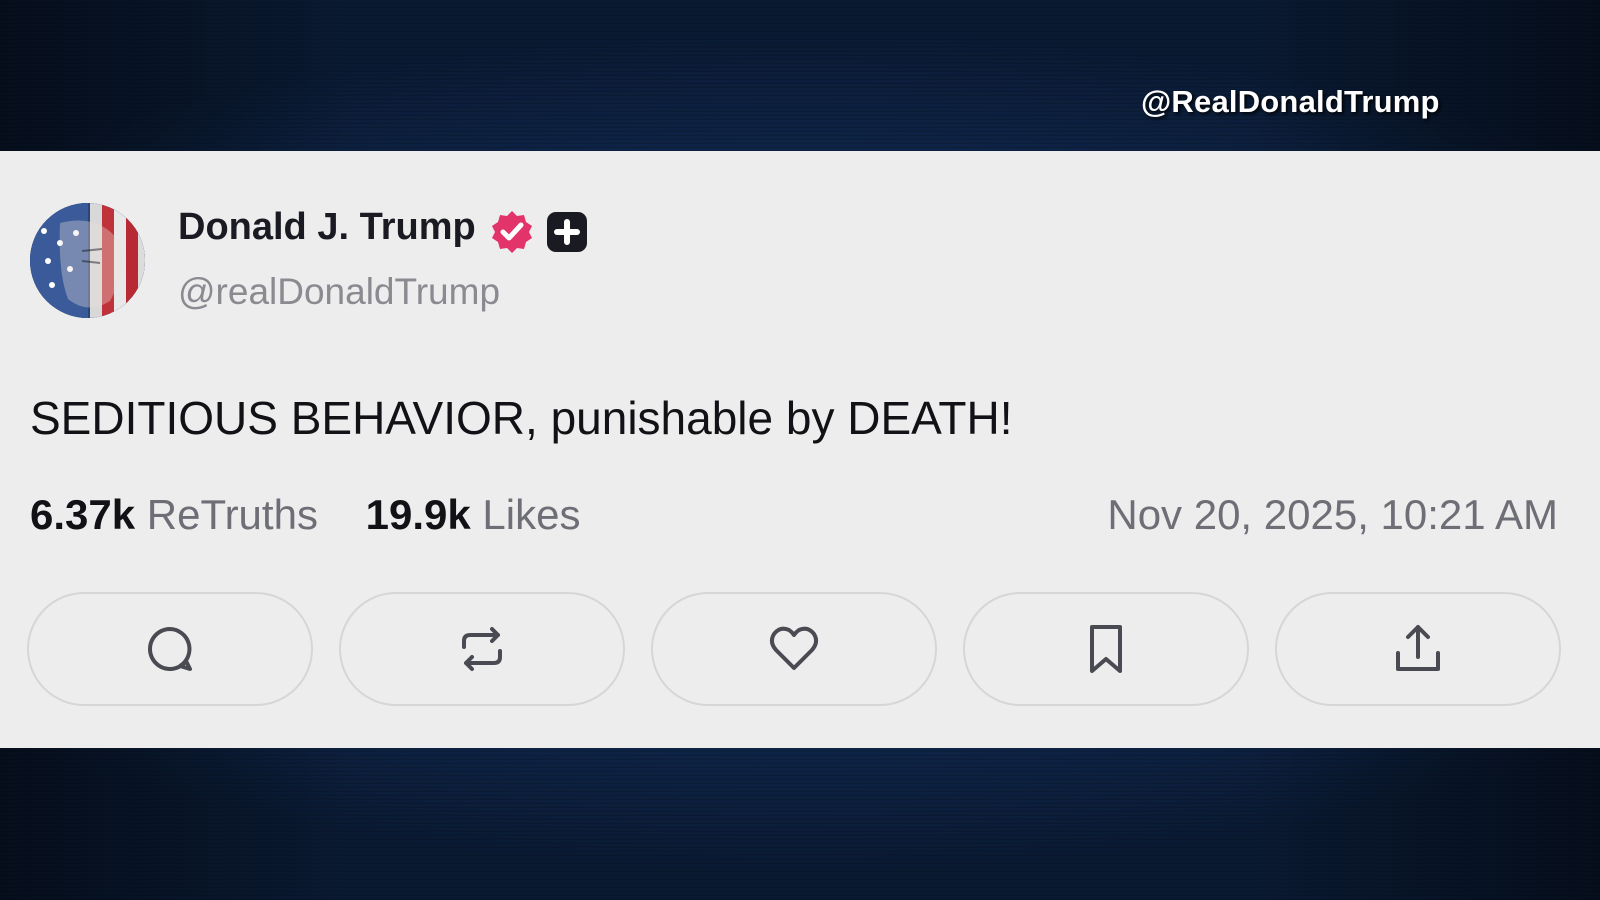  Describe the element at coordinates (327, 227) in the screenshot. I see `author-display-name: Donald J. Trump` at that location.